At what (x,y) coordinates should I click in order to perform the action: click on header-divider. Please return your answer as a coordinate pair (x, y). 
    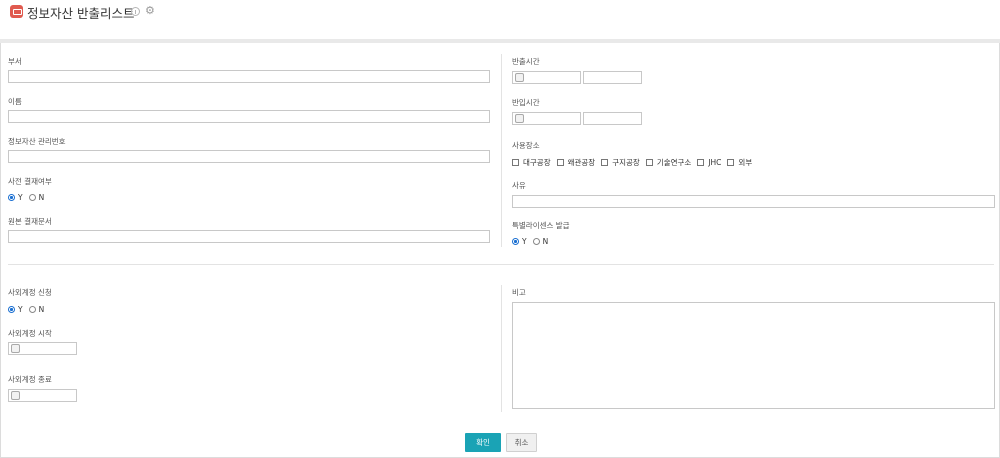
    Looking at the image, I should click on (500, 41).